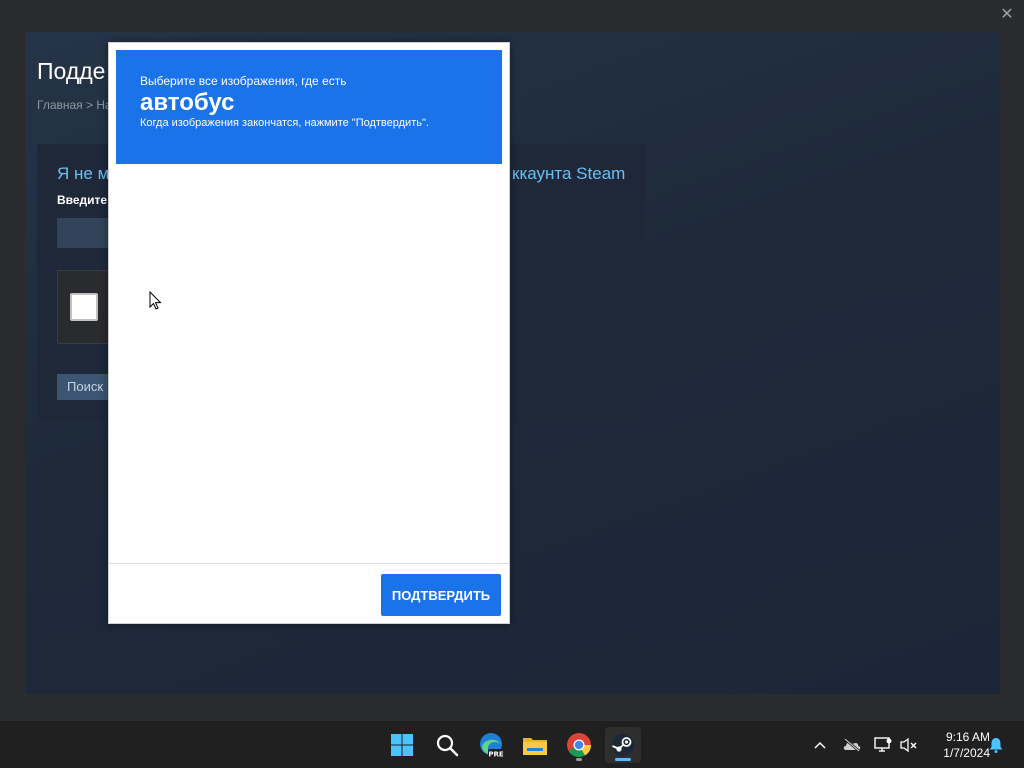 This screenshot has width=1024, height=768. I want to click on chrome-icon, so click(579, 745).